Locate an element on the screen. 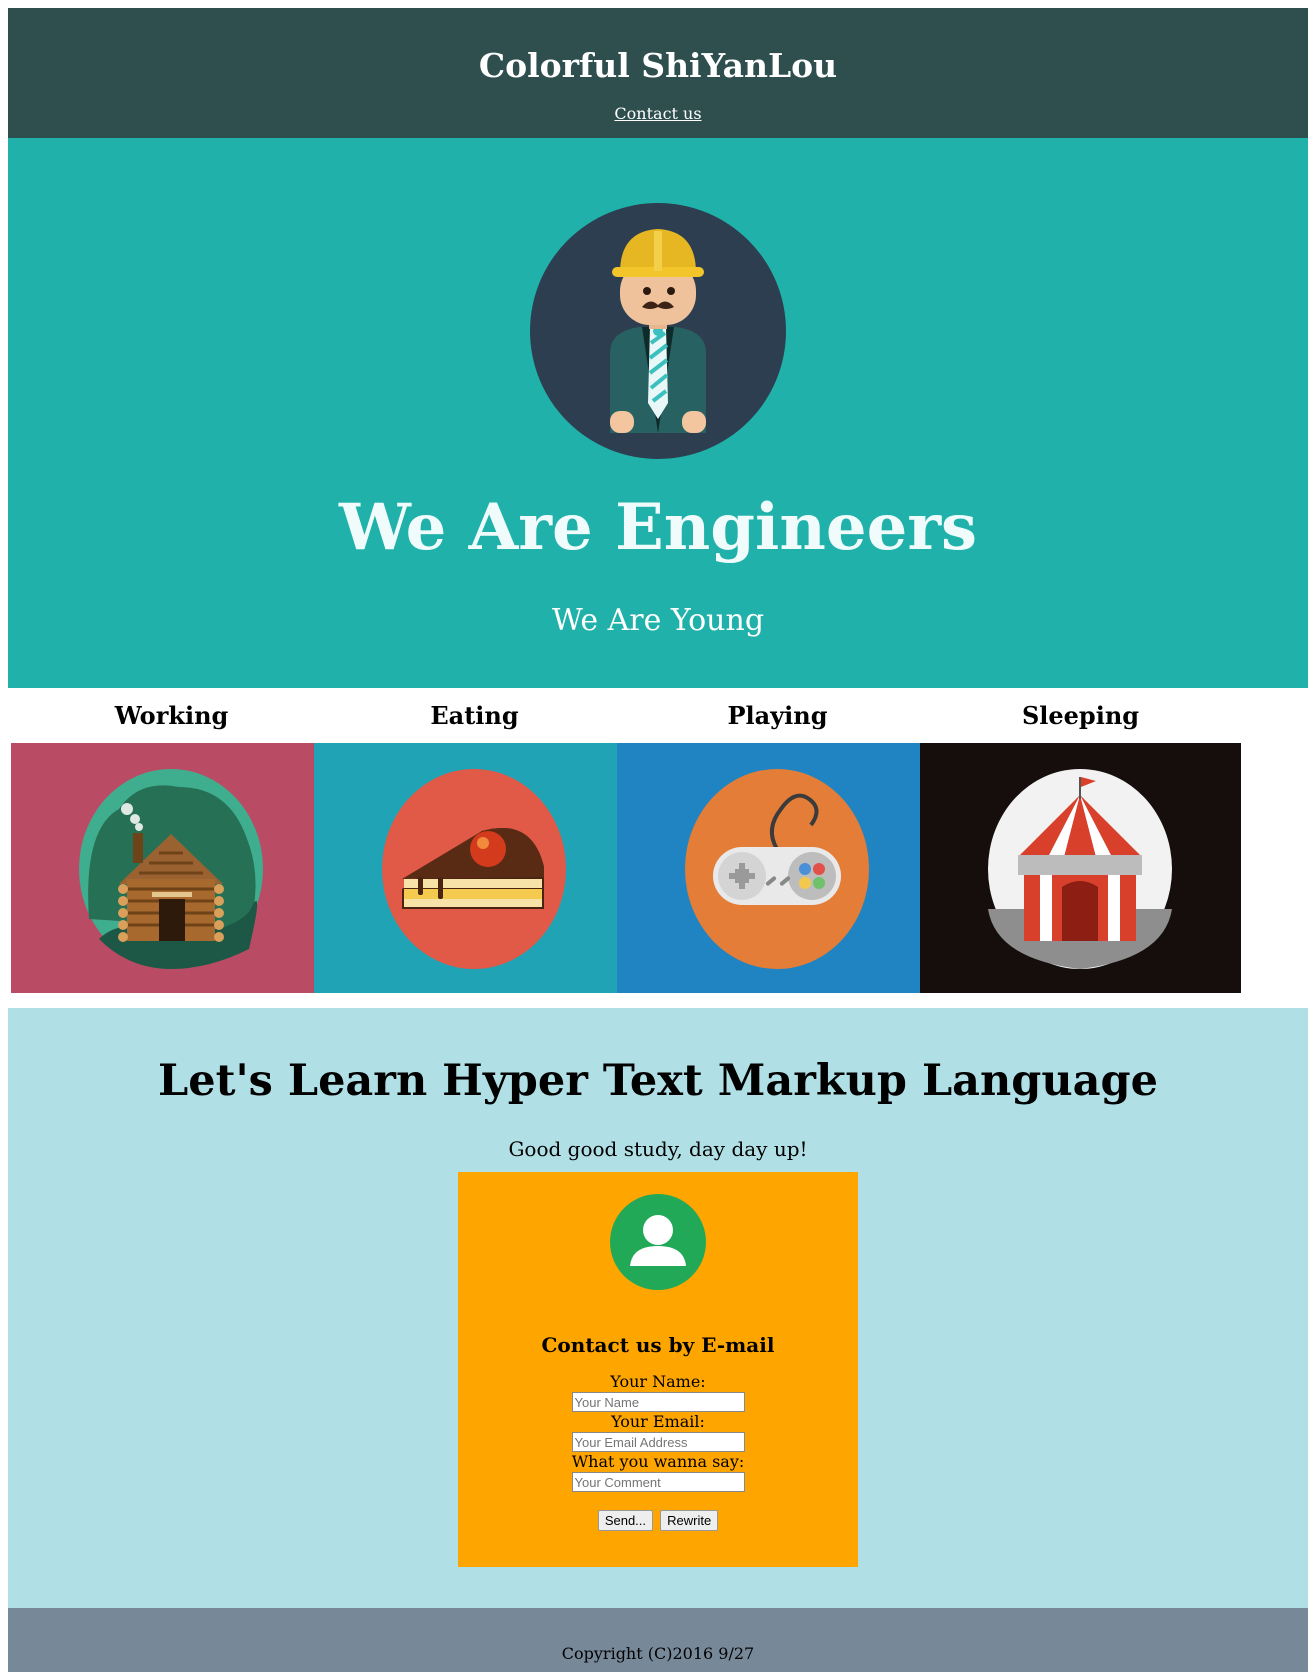  form-buttons: Send... Rewrite is located at coordinates (658, 1520).